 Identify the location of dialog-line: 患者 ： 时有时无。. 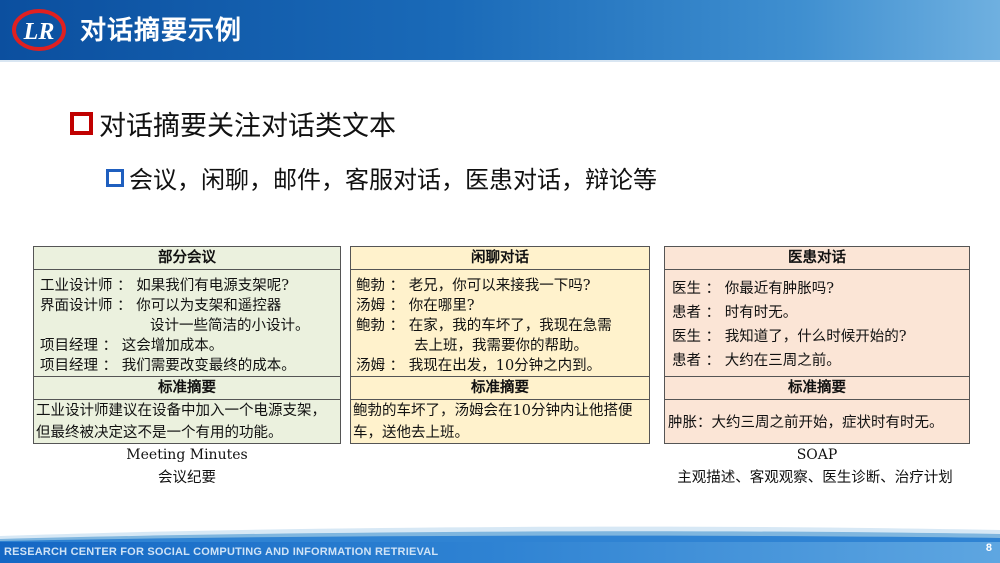
(735, 313).